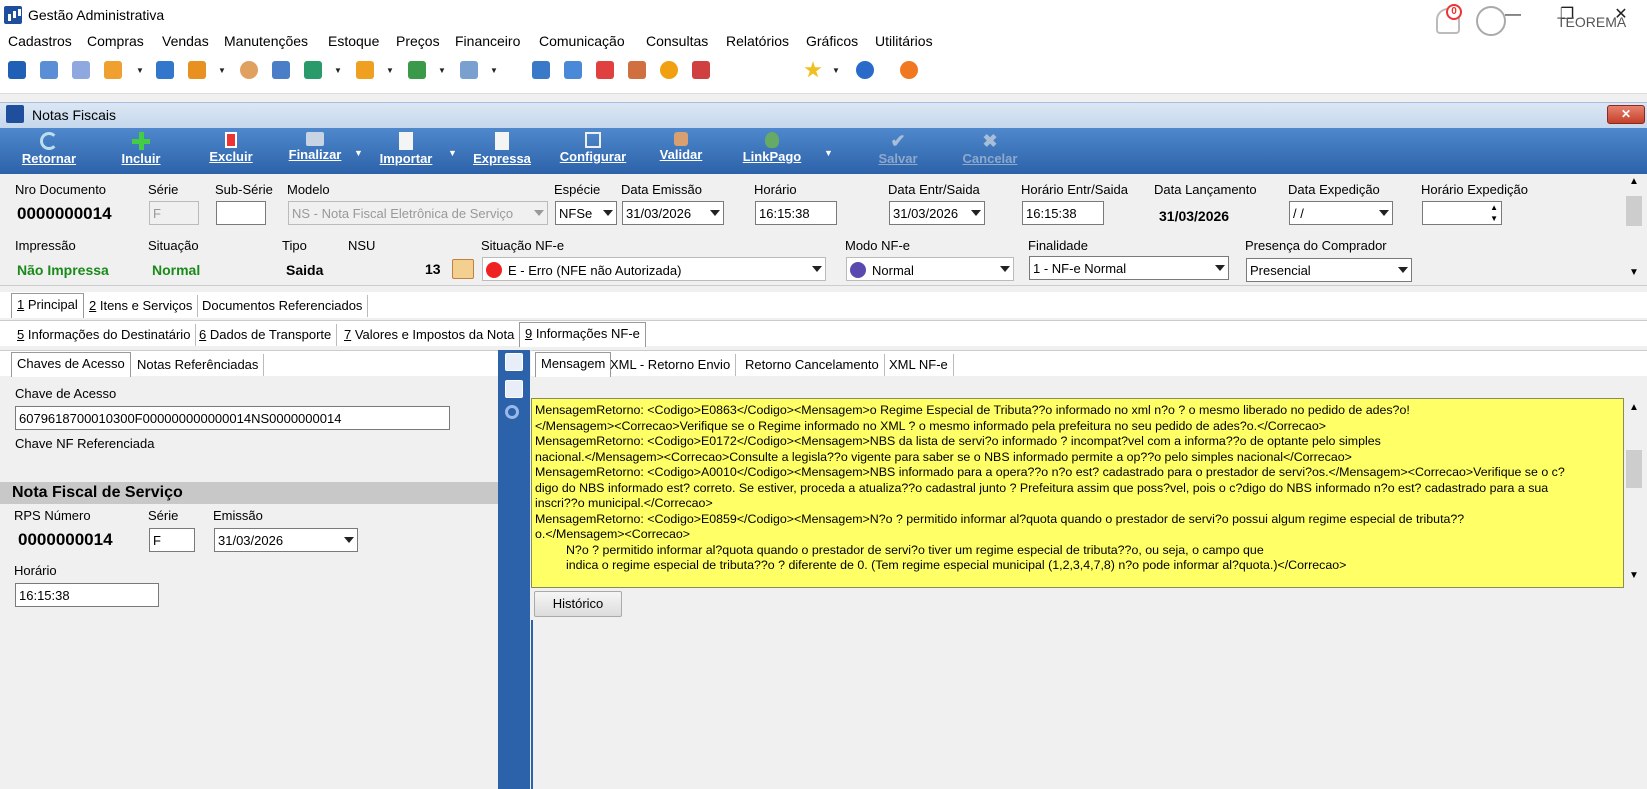 This screenshot has height=789, width=1647. Describe the element at coordinates (1341, 213) in the screenshot. I see `data-expedicao-field: / /` at that location.